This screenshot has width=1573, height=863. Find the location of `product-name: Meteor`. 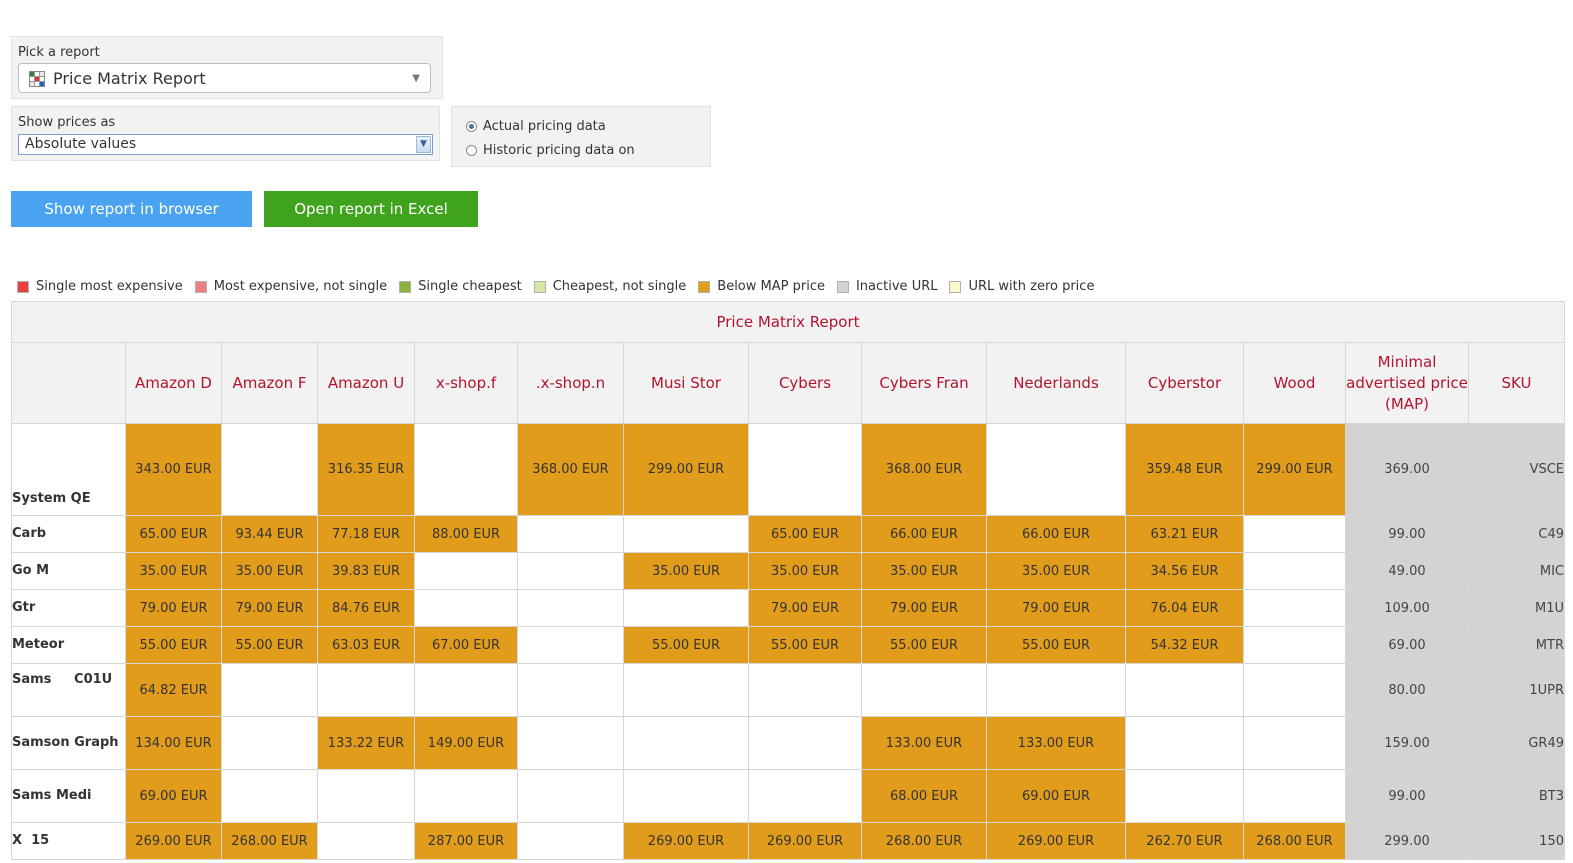

product-name: Meteor is located at coordinates (68, 645).